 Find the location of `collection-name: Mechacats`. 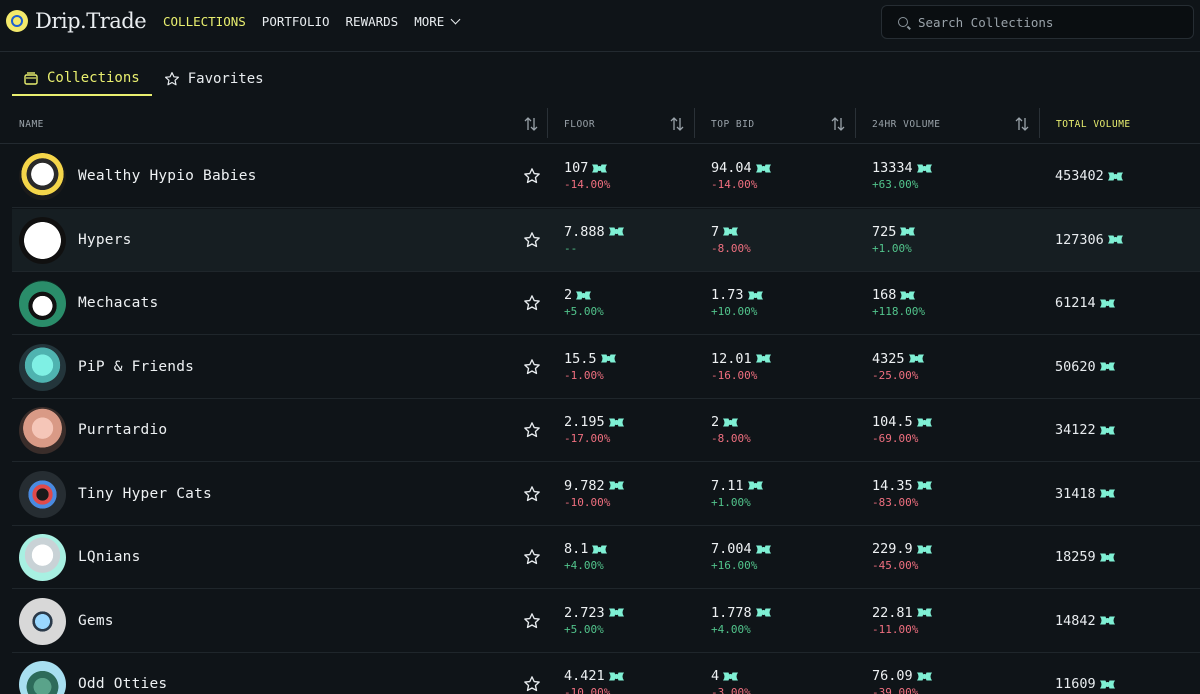

collection-name: Mechacats is located at coordinates (118, 303).